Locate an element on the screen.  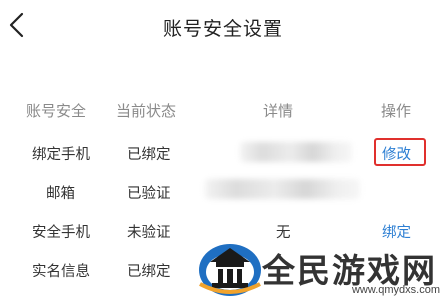
column-header-account-security: 账号安全 is located at coordinates (56, 111).